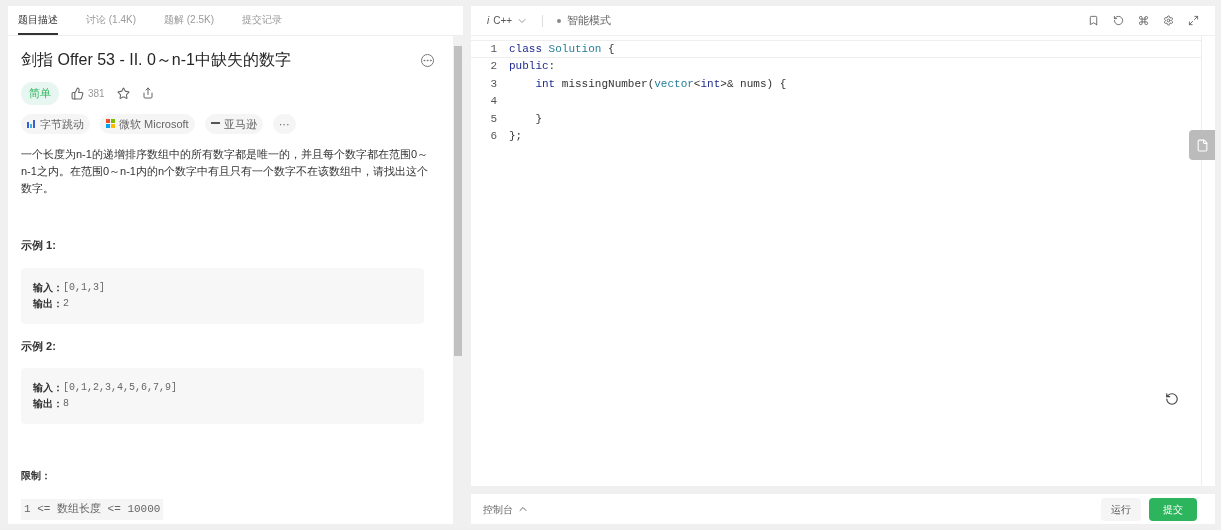 This screenshot has height=530, width=1221. I want to click on command-icon, so click(1143, 20).